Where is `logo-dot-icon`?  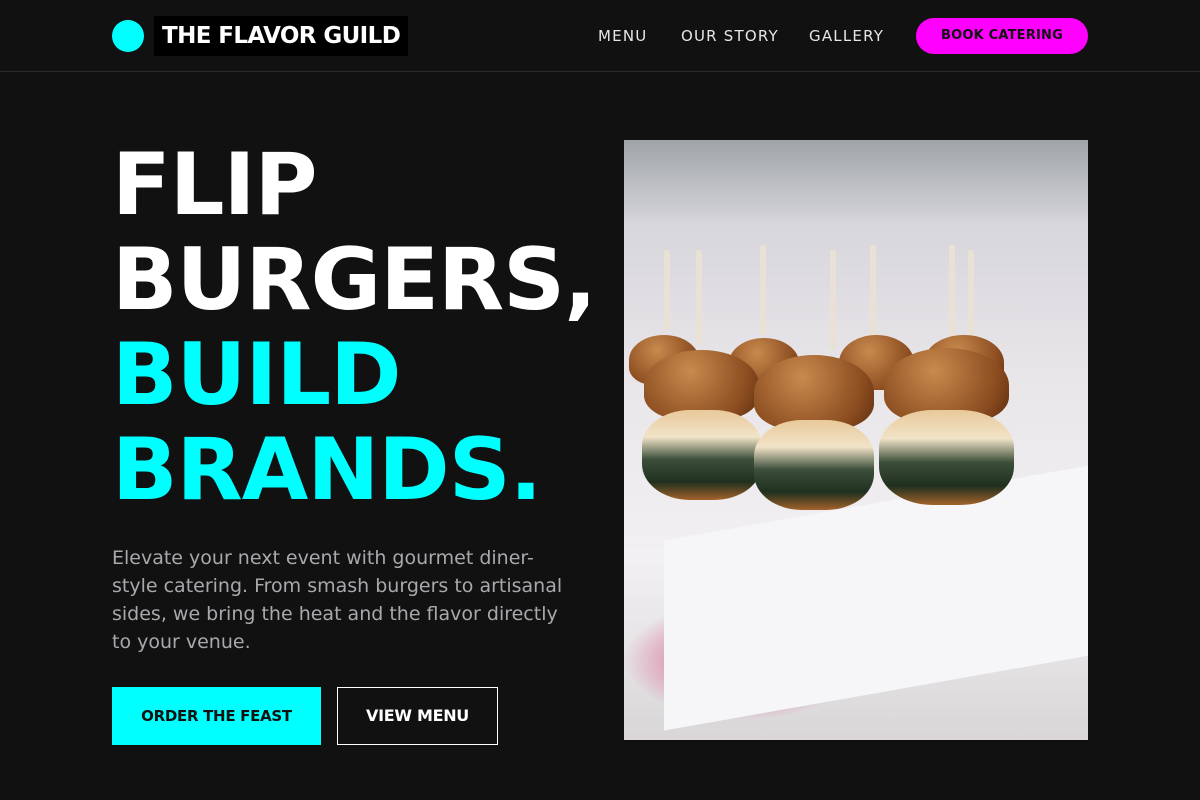
logo-dot-icon is located at coordinates (128, 36).